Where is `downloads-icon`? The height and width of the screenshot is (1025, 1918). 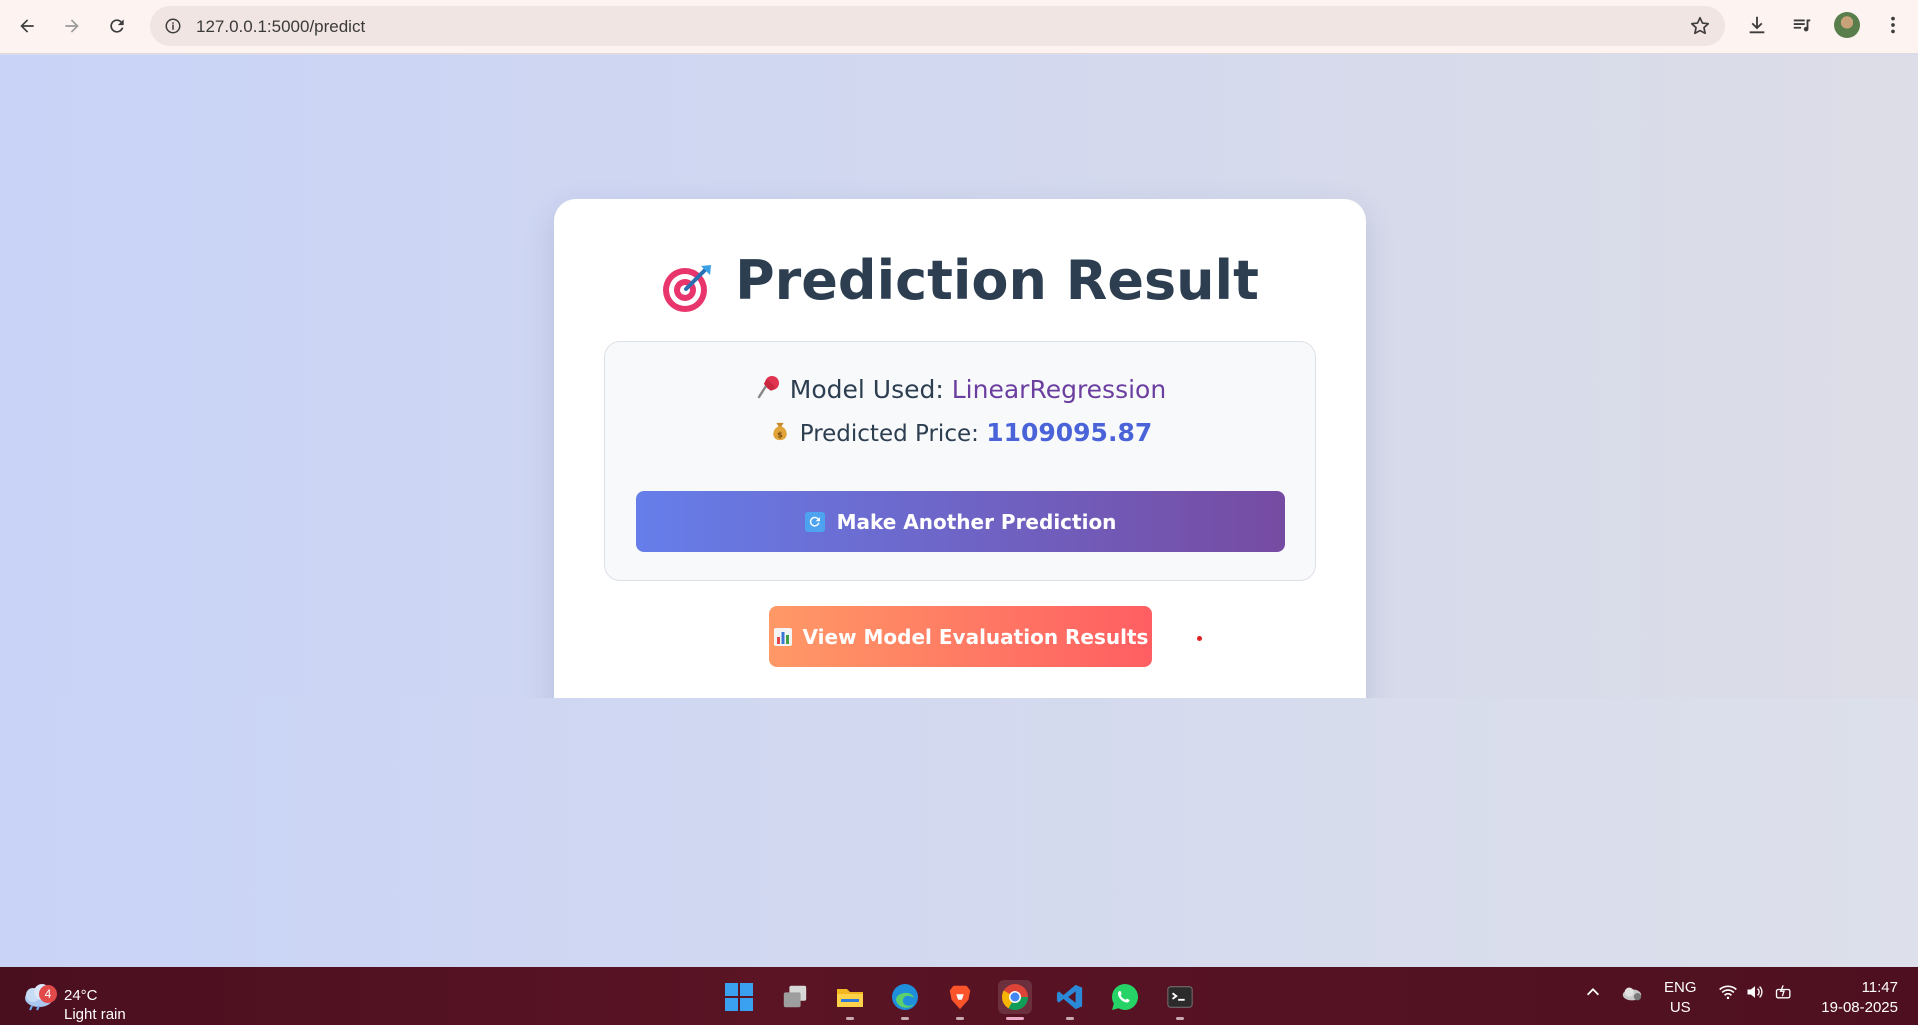 downloads-icon is located at coordinates (1757, 25).